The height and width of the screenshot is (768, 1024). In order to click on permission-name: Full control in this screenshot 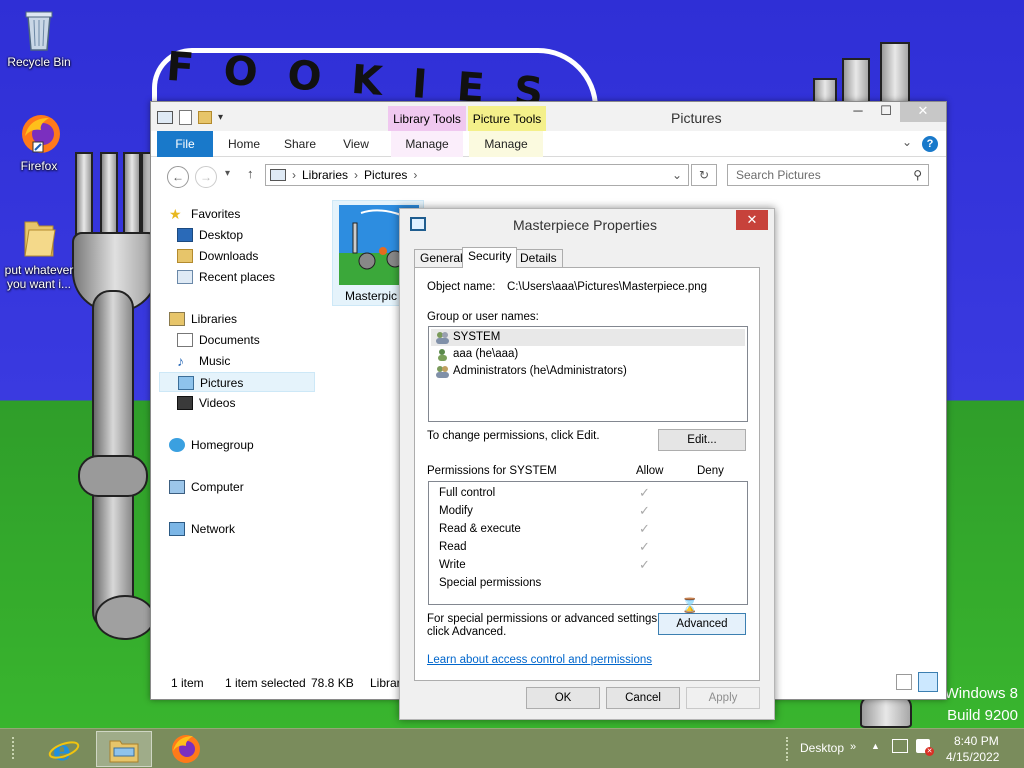, I will do `click(467, 493)`.